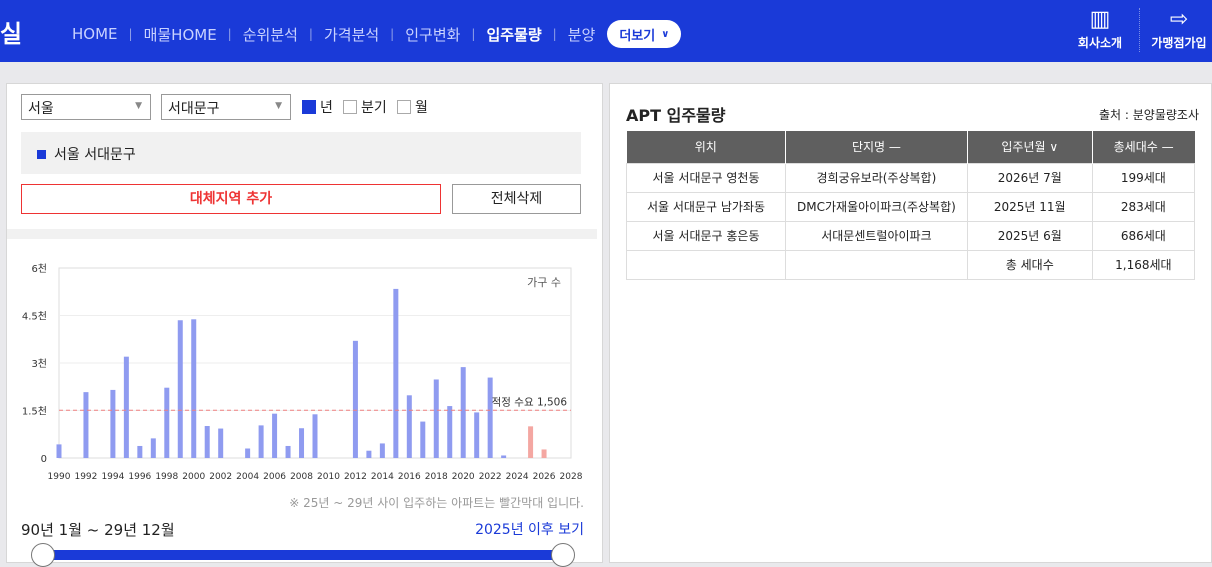 The height and width of the screenshot is (567, 1212). Describe the element at coordinates (876, 177) in the screenshot. I see `table-cell: 경희궁유보라(주상복합)` at that location.